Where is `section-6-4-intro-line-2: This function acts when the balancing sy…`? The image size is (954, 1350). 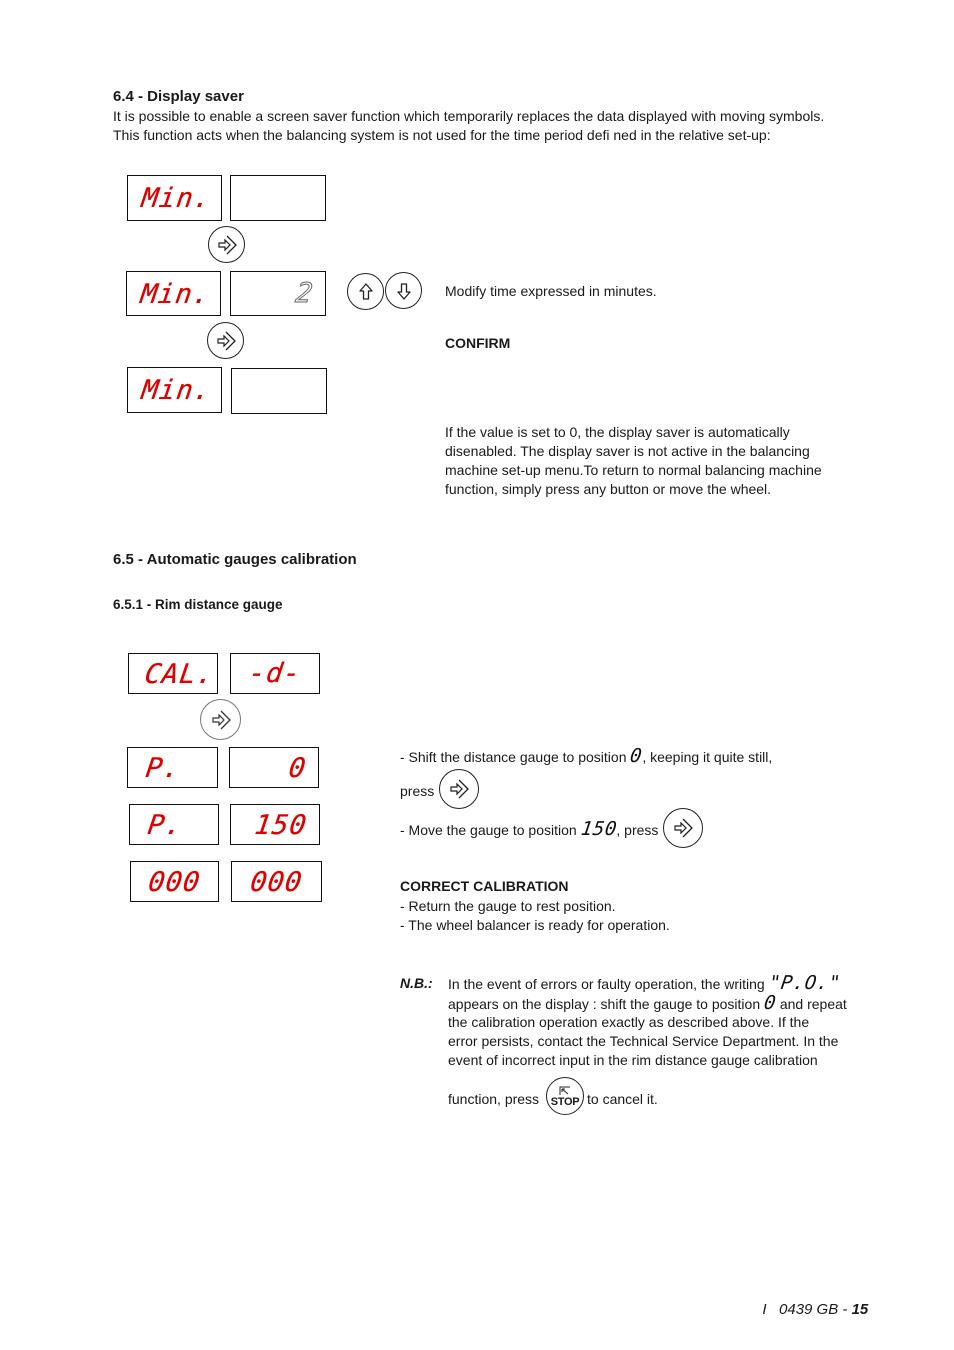 section-6-4-intro-line-2: This function acts when the balancing sy… is located at coordinates (442, 135).